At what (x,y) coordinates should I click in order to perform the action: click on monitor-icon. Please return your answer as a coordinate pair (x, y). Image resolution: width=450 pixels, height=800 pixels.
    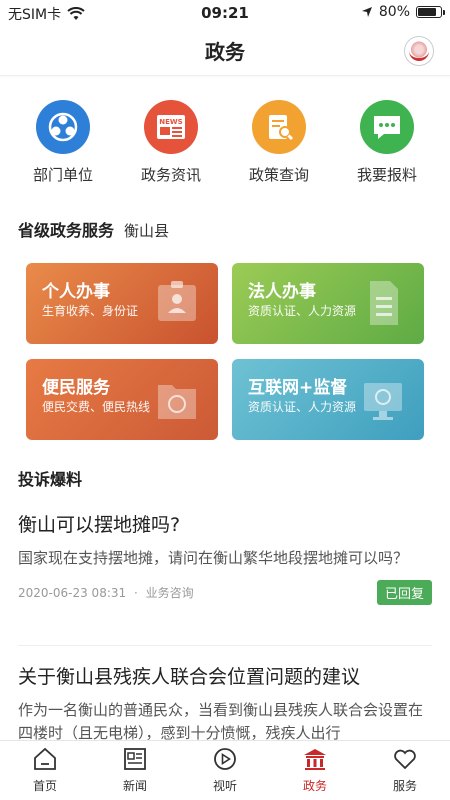
    Looking at the image, I should click on (383, 401).